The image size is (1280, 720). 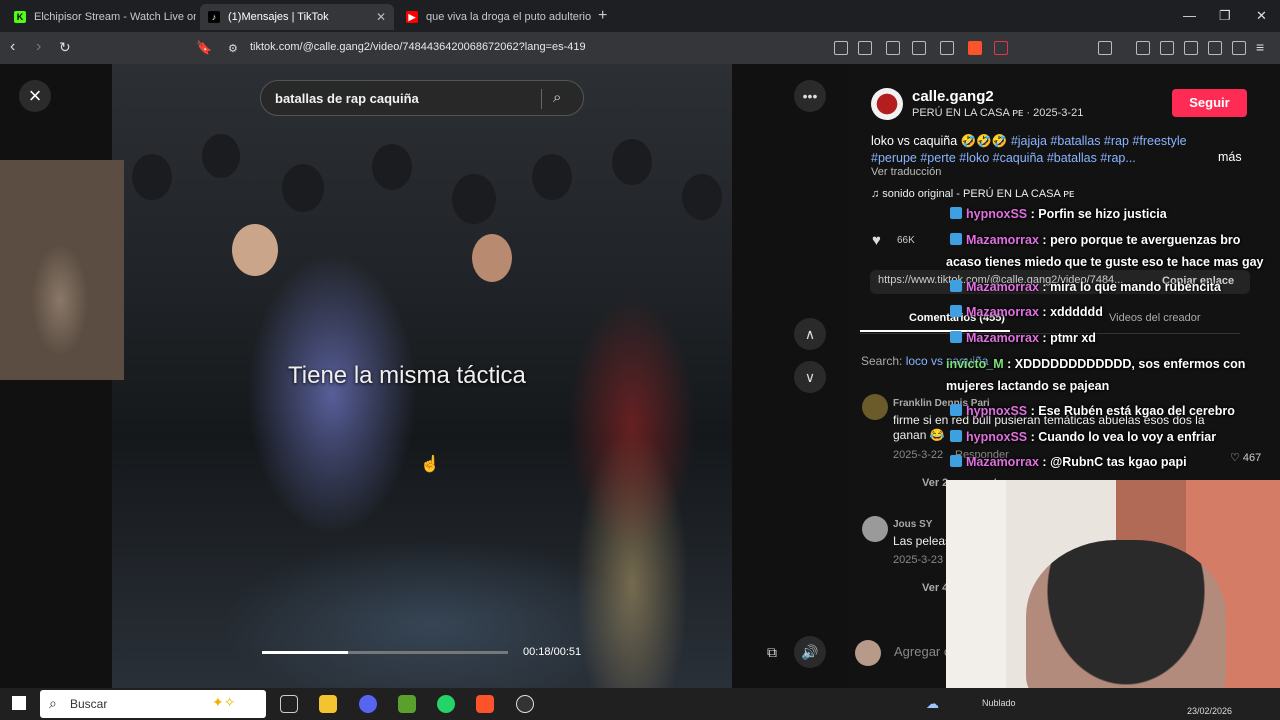 I want to click on video-progress-bar, so click(x=385, y=652).